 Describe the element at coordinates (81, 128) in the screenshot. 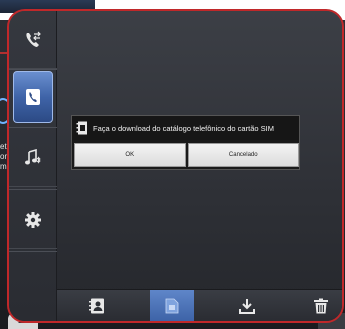

I see `sim-phonebook-icon` at that location.